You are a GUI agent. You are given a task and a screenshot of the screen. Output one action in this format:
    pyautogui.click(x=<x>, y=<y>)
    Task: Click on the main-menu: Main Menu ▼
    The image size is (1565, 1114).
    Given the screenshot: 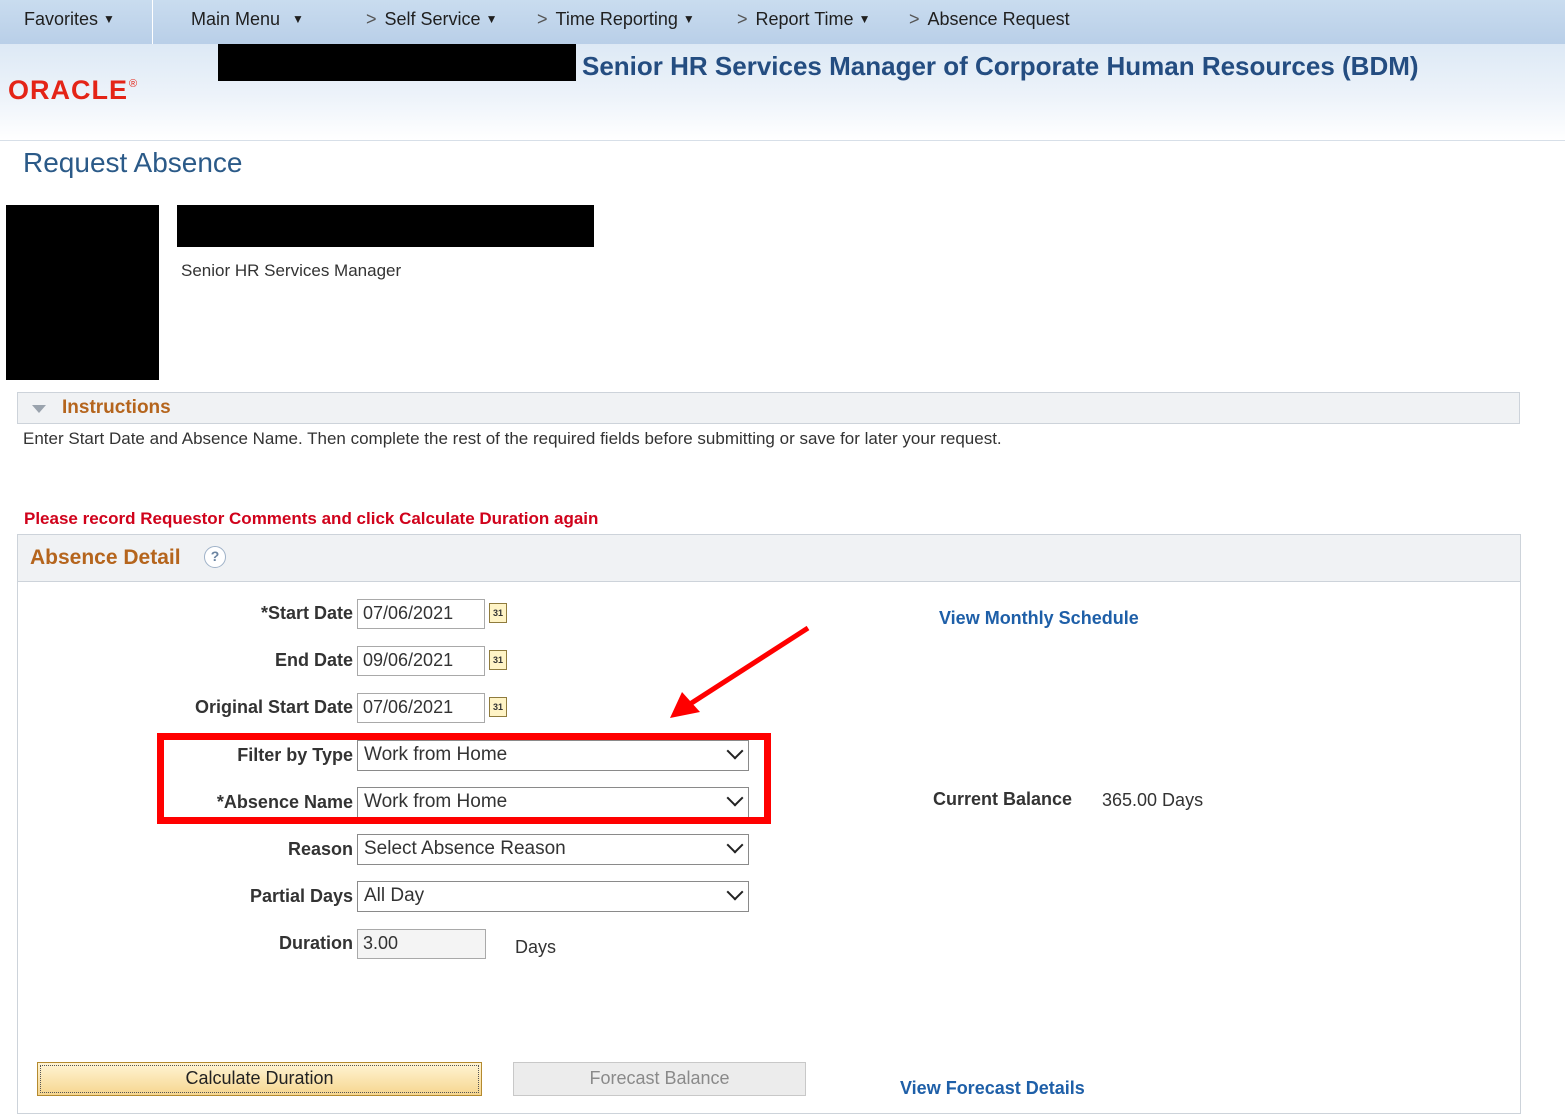 What is the action you would take?
    pyautogui.click(x=247, y=19)
    